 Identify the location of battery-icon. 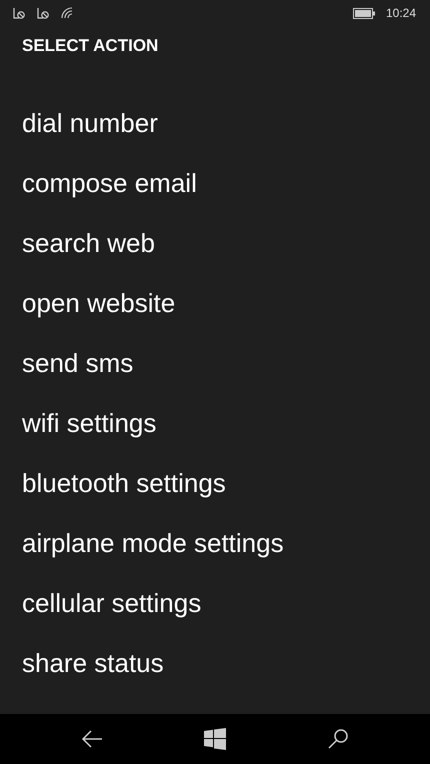
(363, 13).